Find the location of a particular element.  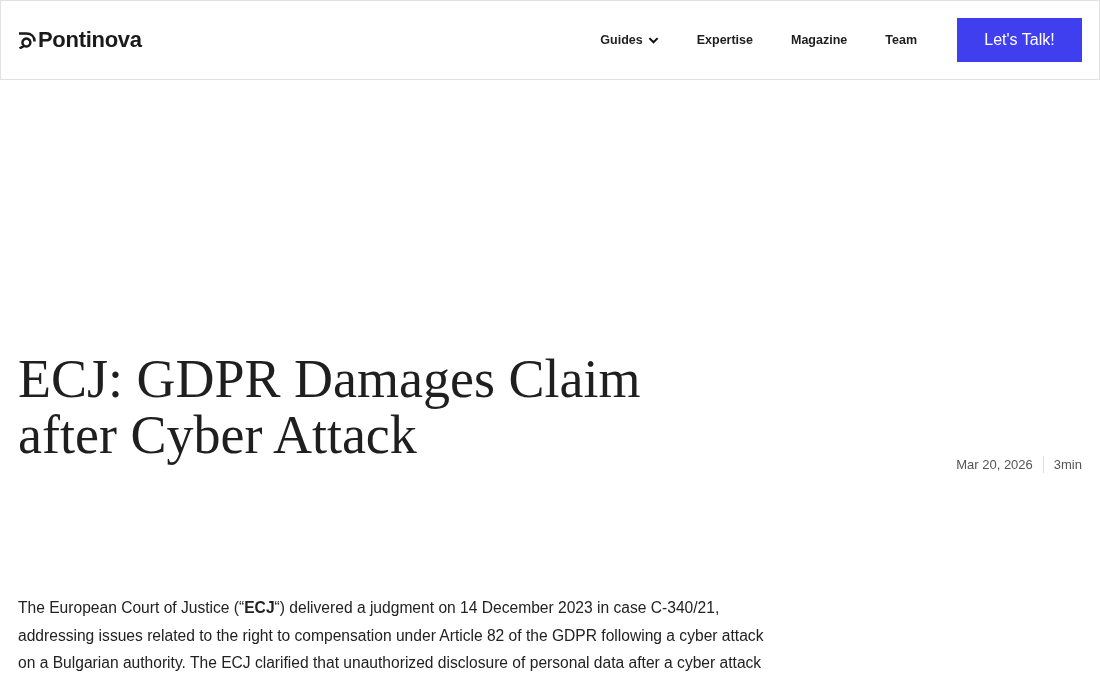

logo-mark-icon is located at coordinates (27, 40).